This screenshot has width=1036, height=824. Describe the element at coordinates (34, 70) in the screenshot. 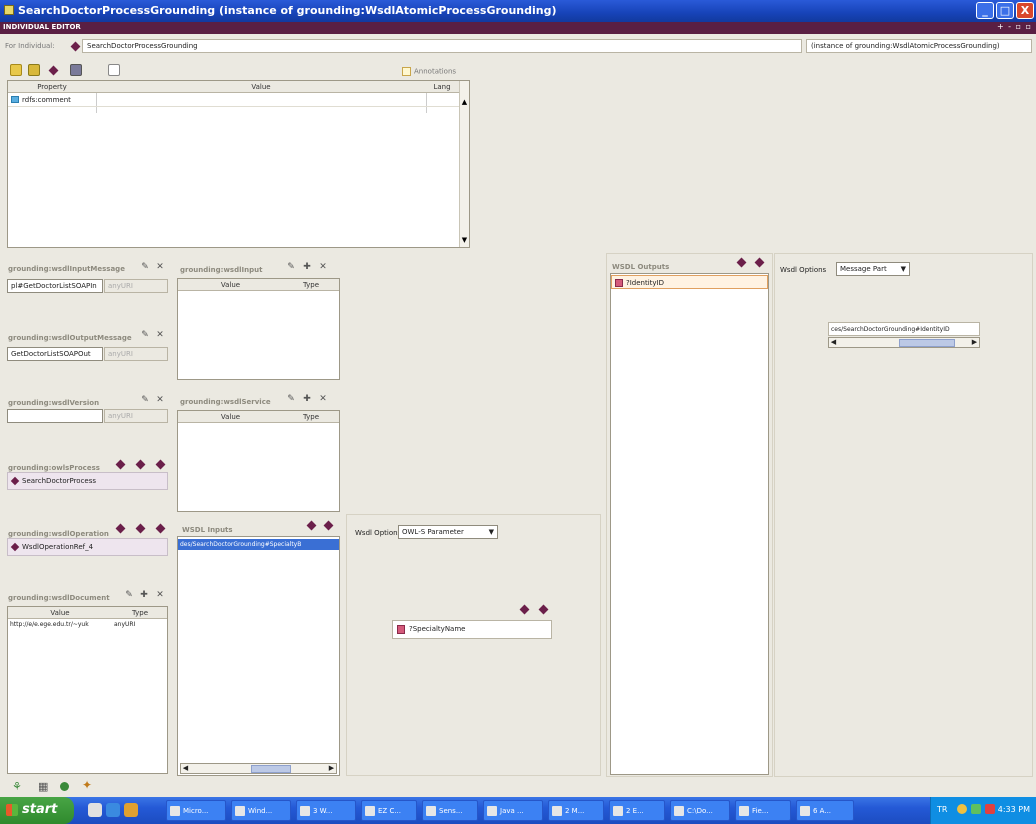

I see `add-property-icon` at that location.